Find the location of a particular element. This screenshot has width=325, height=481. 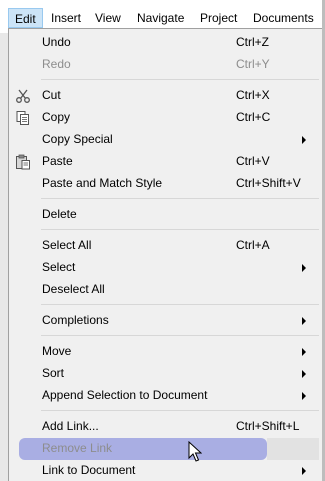

menu-item-deselect-all: Deselect All is located at coordinates (167, 290).